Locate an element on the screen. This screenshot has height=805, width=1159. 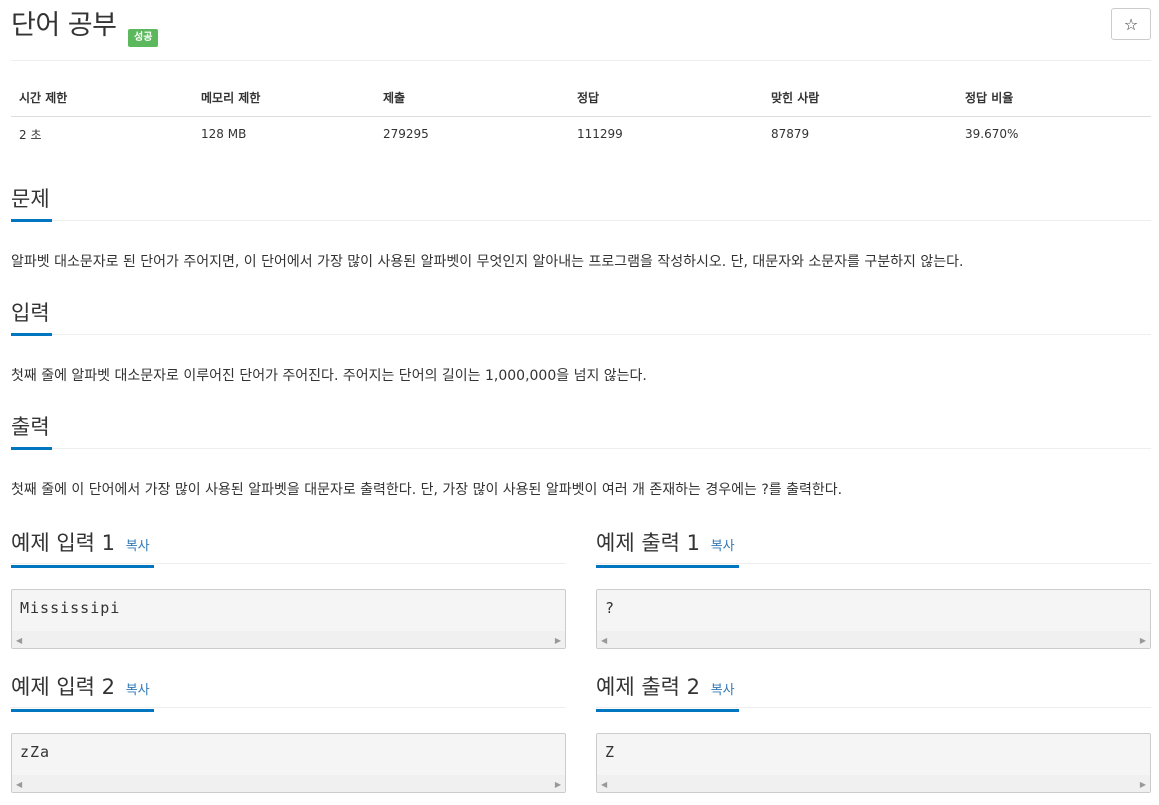
favorite-button: ☆ is located at coordinates (1131, 24).